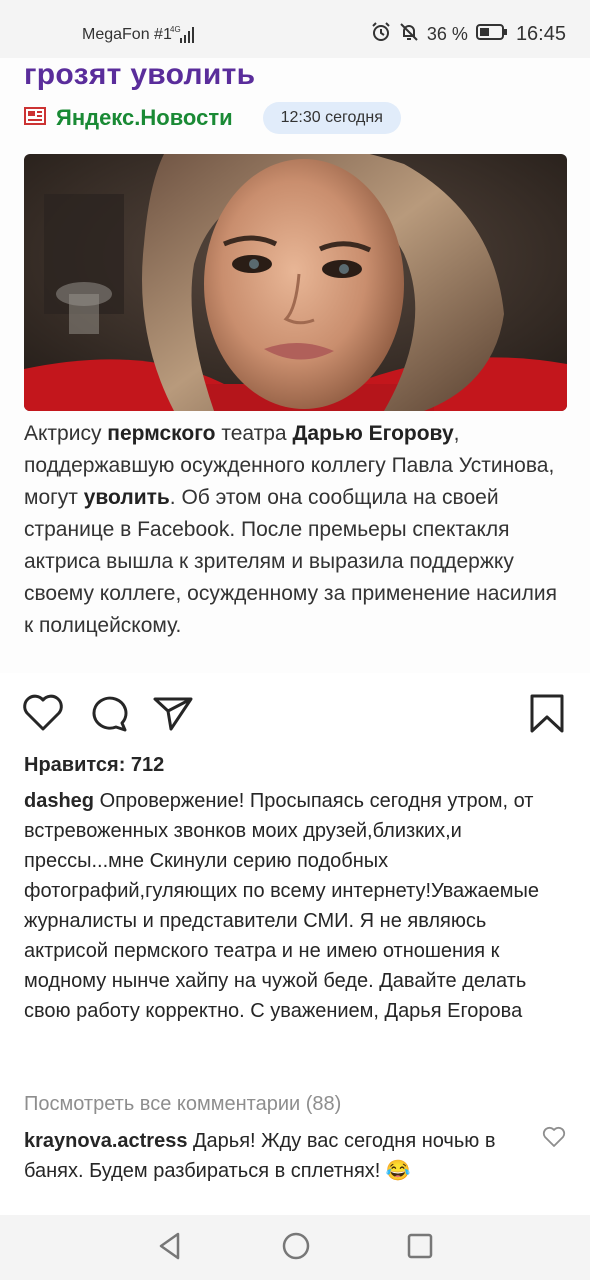 The image size is (590, 1280). I want to click on news-source: Яндекс.Новости 12:30 сегодня, so click(212, 118).